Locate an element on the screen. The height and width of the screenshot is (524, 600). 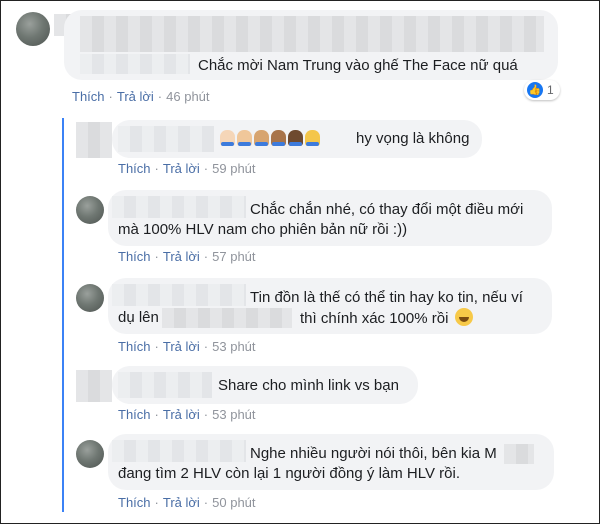
reply-actions: Thích · Trả lời · 50 phút is located at coordinates (187, 502).